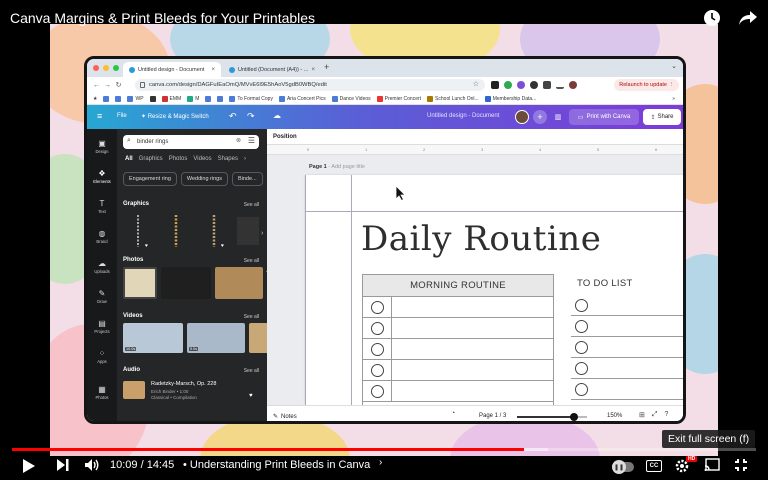 The image size is (768, 480). What do you see at coordinates (251, 261) in the screenshot?
I see `photos-see-all-link: See all` at bounding box center [251, 261].